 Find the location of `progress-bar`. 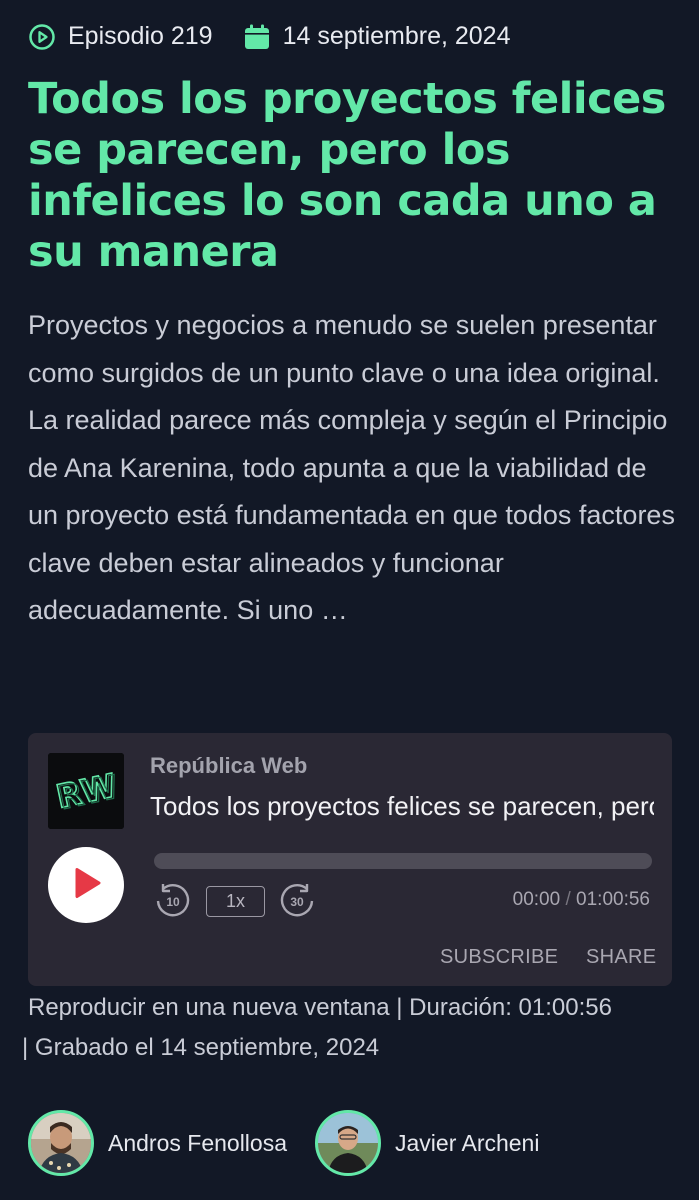

progress-bar is located at coordinates (403, 861).